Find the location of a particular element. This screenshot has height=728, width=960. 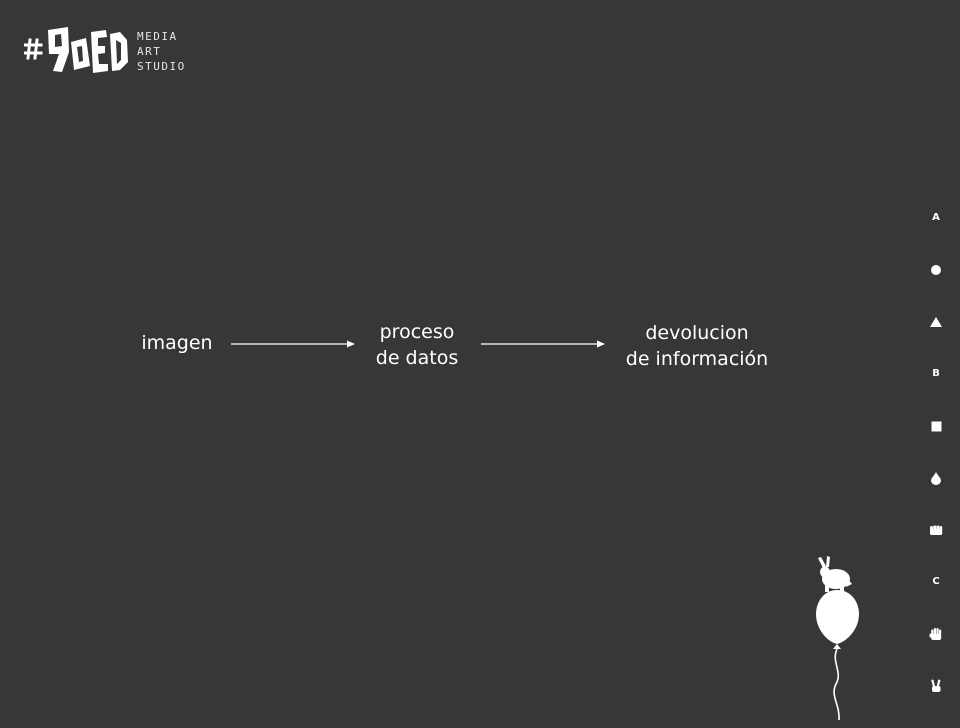

nav-item-square is located at coordinates (936, 426).